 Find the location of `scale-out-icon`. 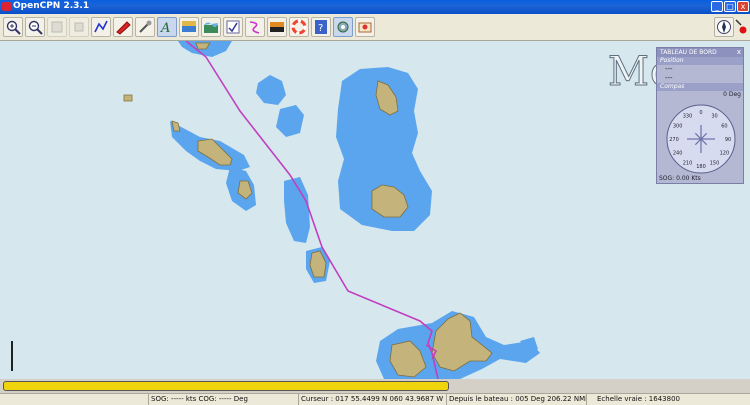

scale-out-icon is located at coordinates (79, 27).